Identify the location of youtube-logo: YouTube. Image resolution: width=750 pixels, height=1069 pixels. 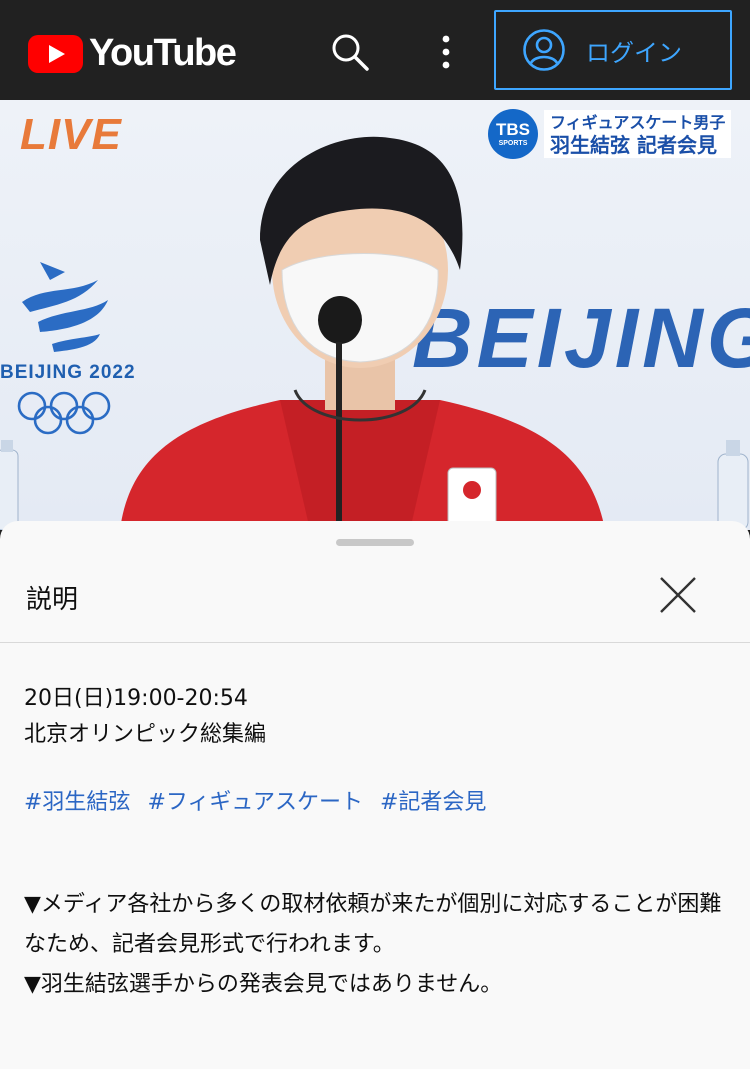
(132, 53).